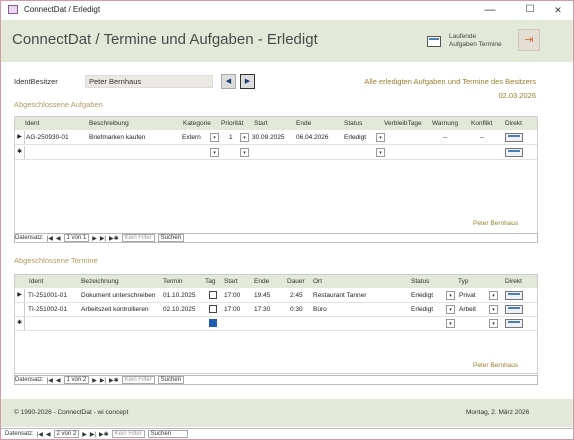  Describe the element at coordinates (173, 281) in the screenshot. I see `col-termin: Termin` at that location.